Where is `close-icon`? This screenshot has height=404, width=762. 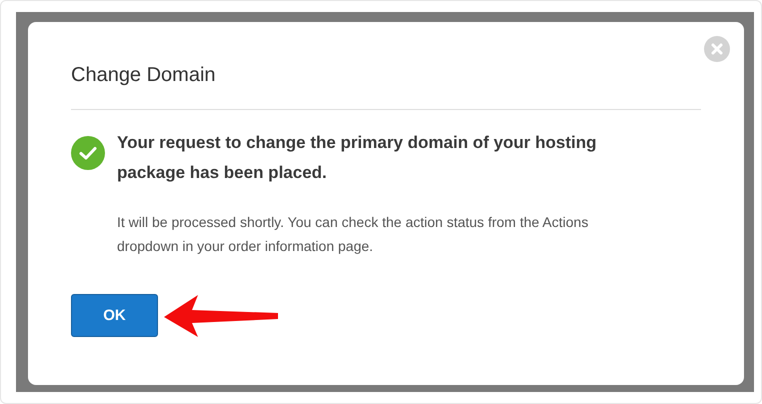
close-icon is located at coordinates (717, 49).